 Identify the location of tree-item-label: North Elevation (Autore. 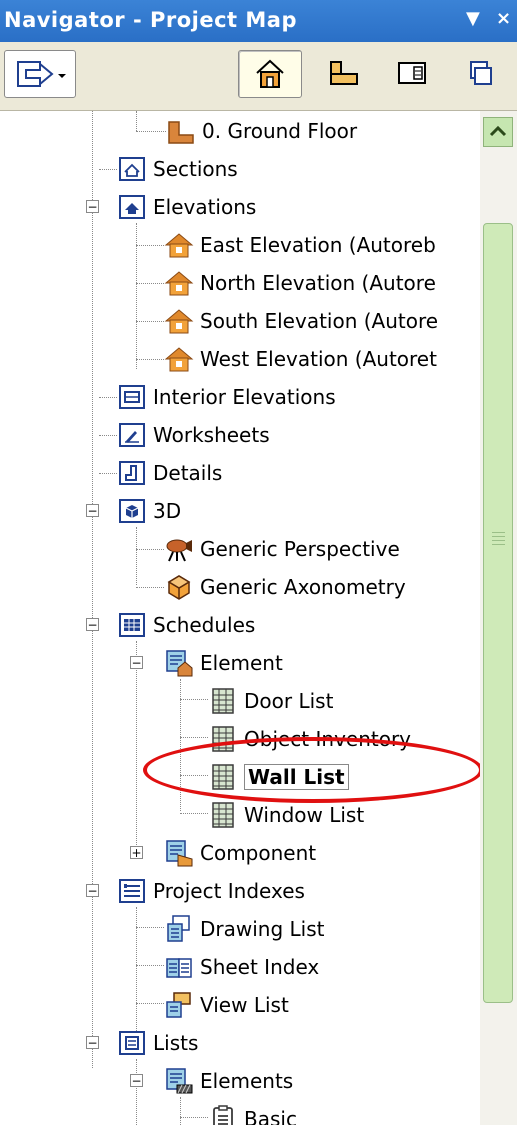
(318, 283).